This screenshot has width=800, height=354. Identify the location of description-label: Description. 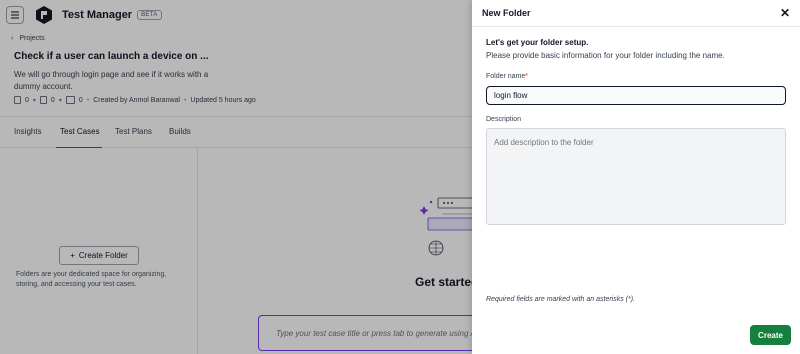
(504, 119).